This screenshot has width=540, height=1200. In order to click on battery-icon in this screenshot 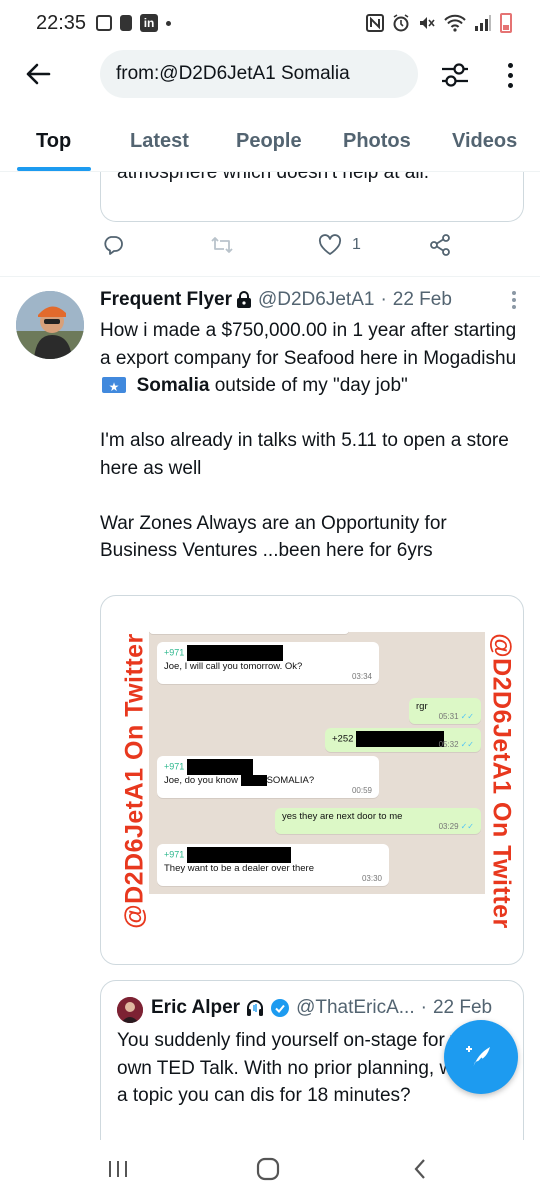, I will do `click(506, 23)`.